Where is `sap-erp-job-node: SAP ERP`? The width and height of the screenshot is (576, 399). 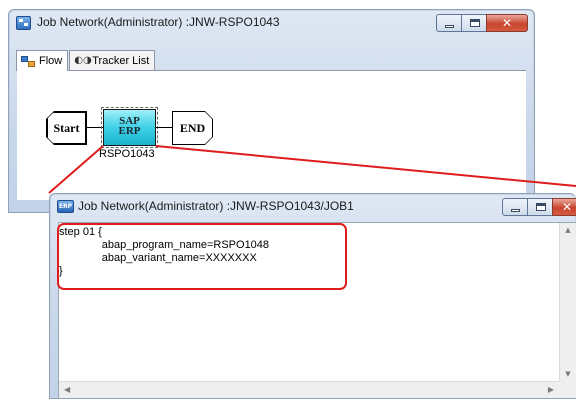
sap-erp-job-node: SAP ERP is located at coordinates (129, 127).